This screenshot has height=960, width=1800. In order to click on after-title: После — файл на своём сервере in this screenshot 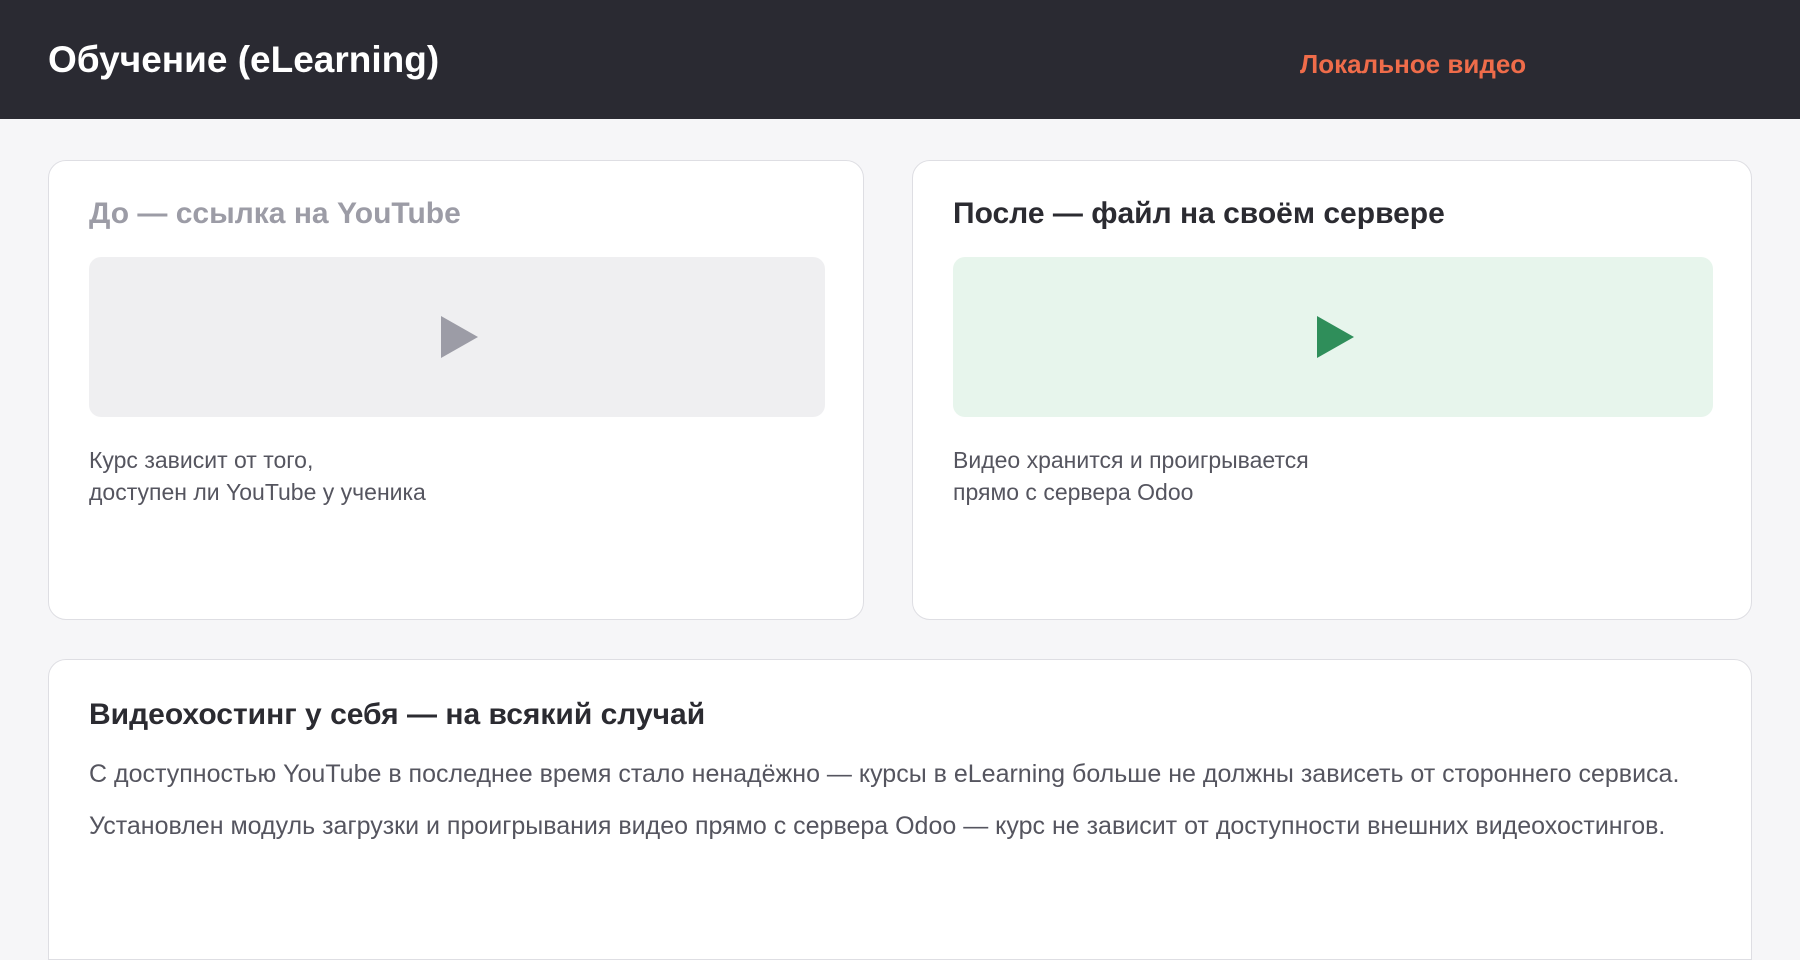, I will do `click(1199, 213)`.